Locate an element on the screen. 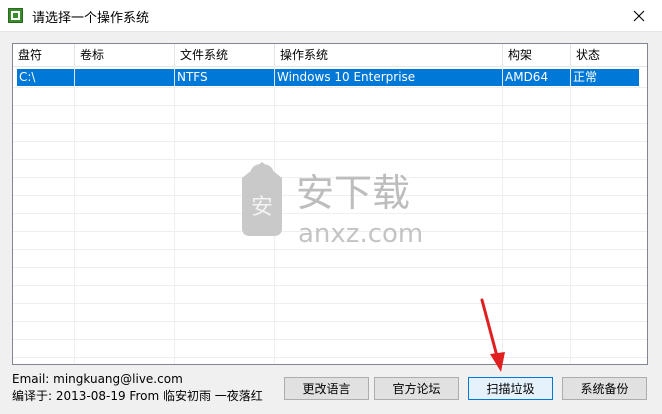  cell-drive: C:\ is located at coordinates (46, 77).